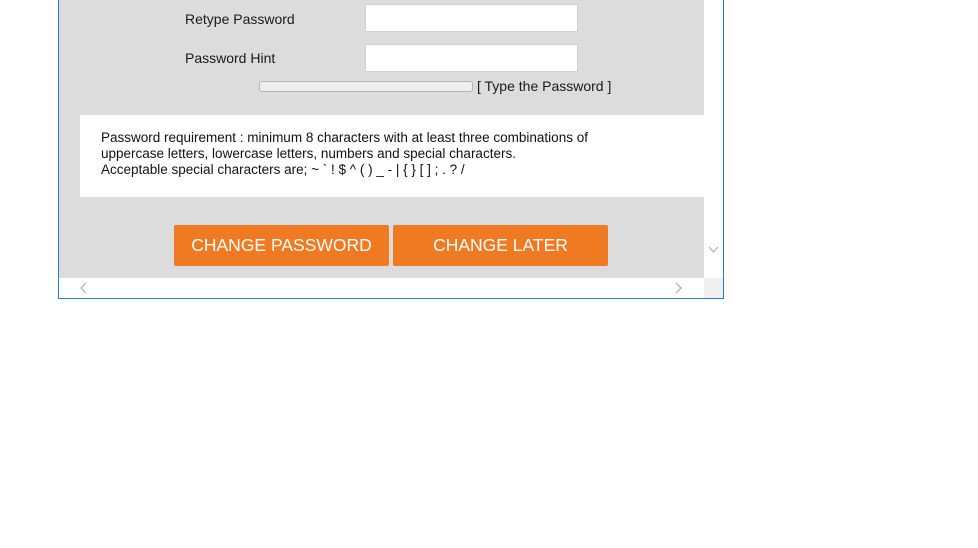 The width and height of the screenshot is (978, 548). Describe the element at coordinates (240, 19) in the screenshot. I see `retype-password-label: Retype Password` at that location.